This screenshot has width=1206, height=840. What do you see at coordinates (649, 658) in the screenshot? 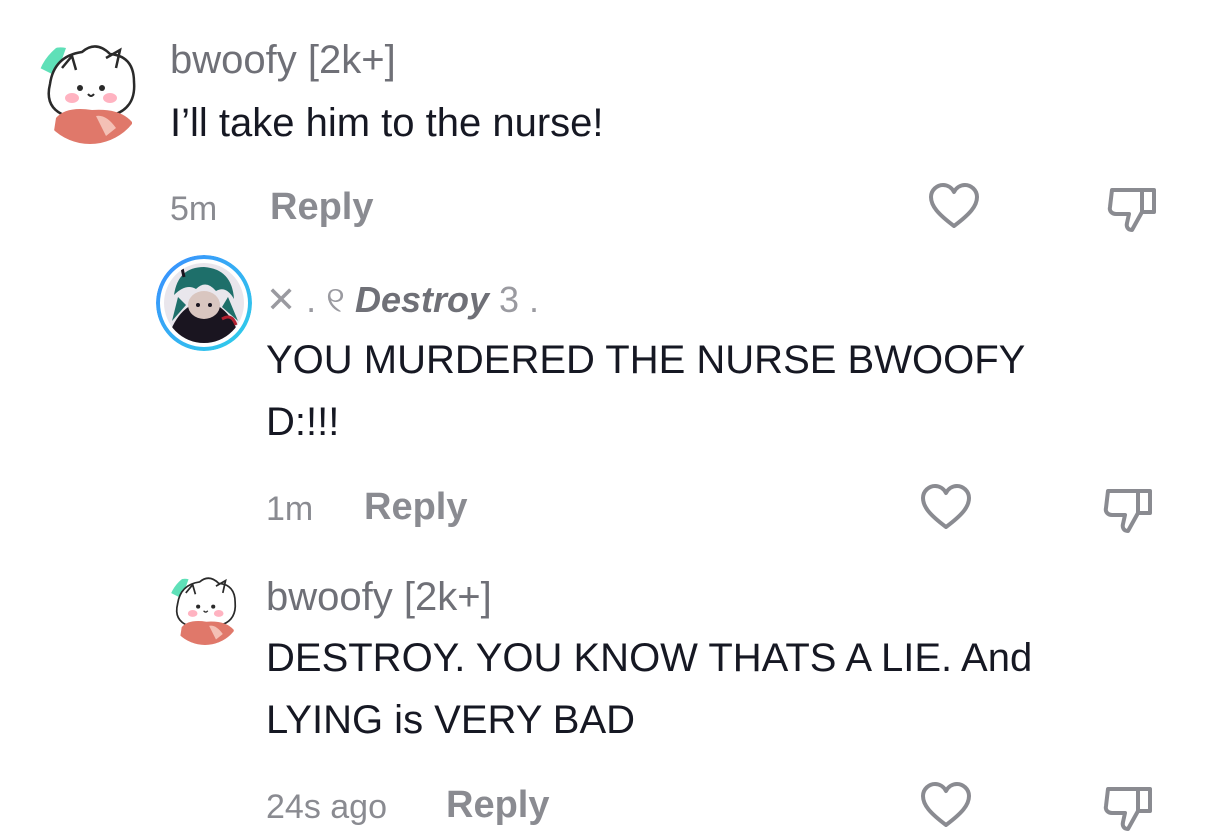
I see `comment-text-line: DESTROY. YOU KNOW THATS A LIE. And` at bounding box center [649, 658].